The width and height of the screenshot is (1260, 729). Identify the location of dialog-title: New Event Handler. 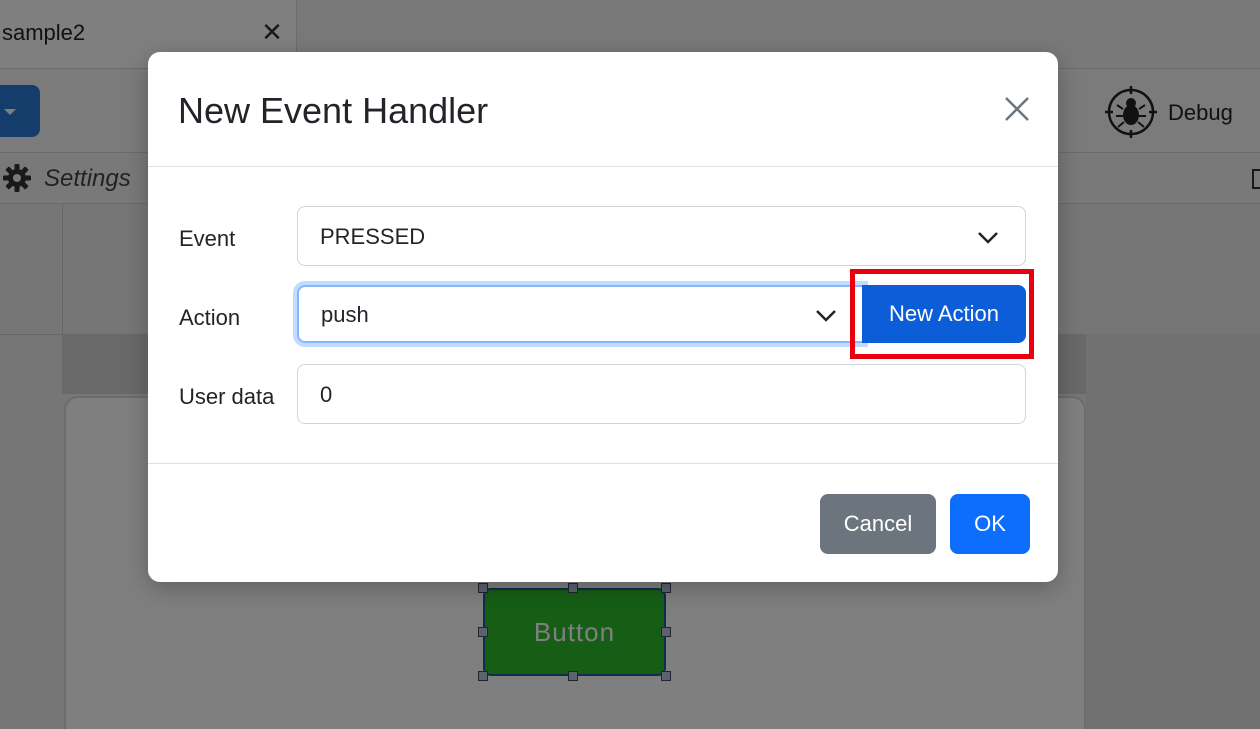
(333, 110).